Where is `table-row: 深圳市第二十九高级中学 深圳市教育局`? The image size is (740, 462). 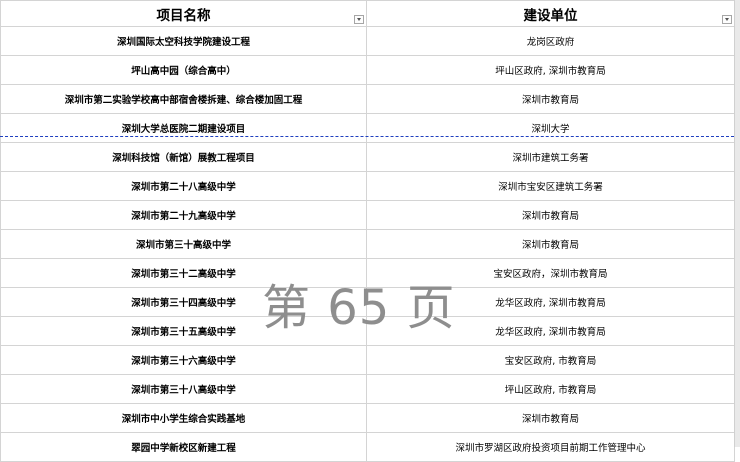 table-row: 深圳市第二十九高级中学 深圳市教育局 is located at coordinates (367, 215).